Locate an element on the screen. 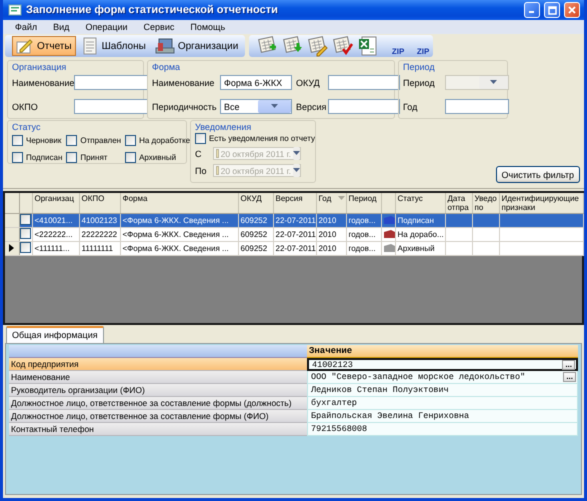 Image resolution: width=587 pixels, height=501 pixels. checkbox-label: На доработке is located at coordinates (164, 140).